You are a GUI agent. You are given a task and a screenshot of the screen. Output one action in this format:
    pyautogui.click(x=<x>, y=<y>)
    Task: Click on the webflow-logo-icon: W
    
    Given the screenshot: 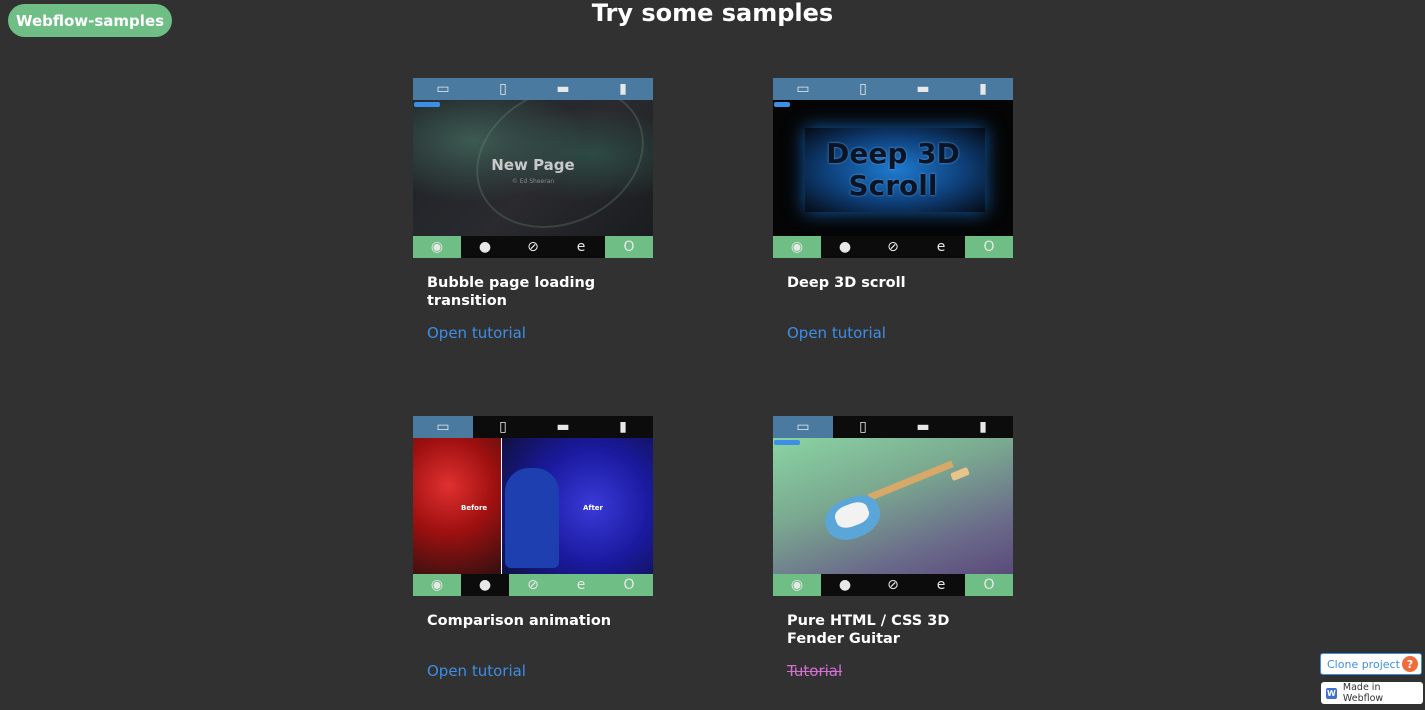 What is the action you would take?
    pyautogui.click(x=1331, y=693)
    